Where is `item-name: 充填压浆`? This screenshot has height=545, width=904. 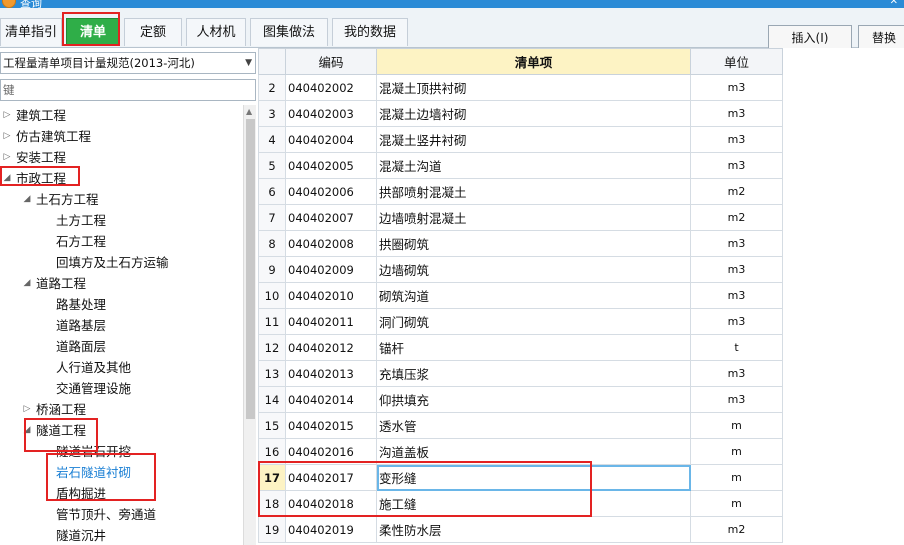
item-name: 充填压浆 is located at coordinates (533, 373).